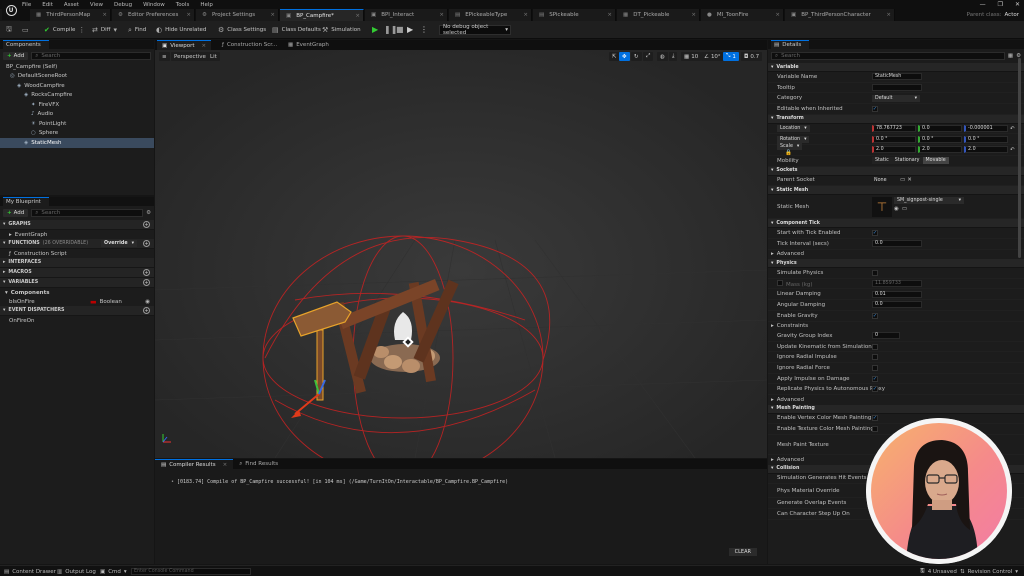  Describe the element at coordinates (154, 5) in the screenshot. I see `menu-window: Window` at that location.